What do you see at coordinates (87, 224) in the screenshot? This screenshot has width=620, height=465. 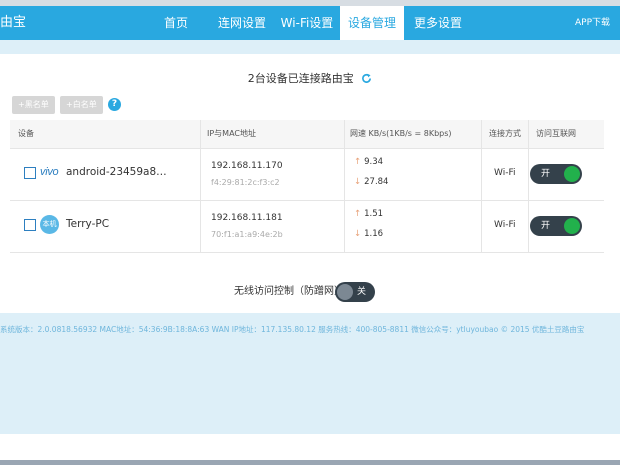 I see `device-name: Terry-PC` at bounding box center [87, 224].